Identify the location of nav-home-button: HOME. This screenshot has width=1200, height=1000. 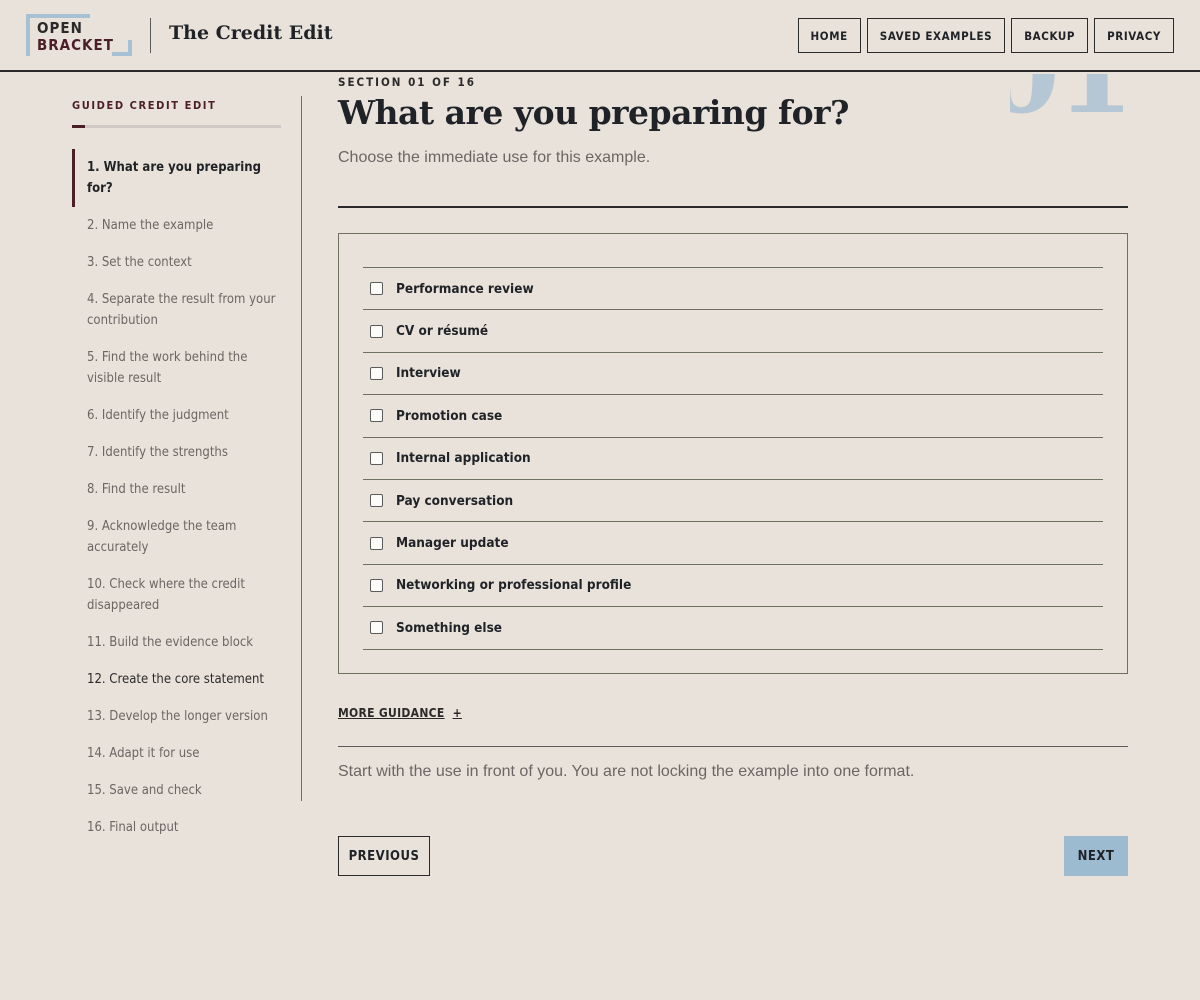
(829, 35).